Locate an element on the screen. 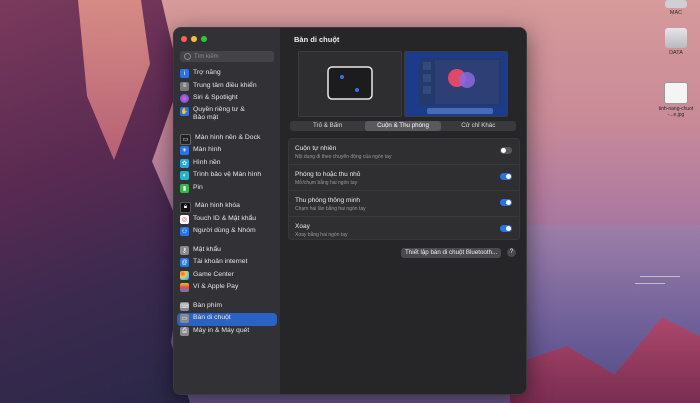 Image resolution: width=700 pixels, height=403 pixels. sidebar-item-users: ⚇ Người dùng & Nhóm is located at coordinates (227, 232).